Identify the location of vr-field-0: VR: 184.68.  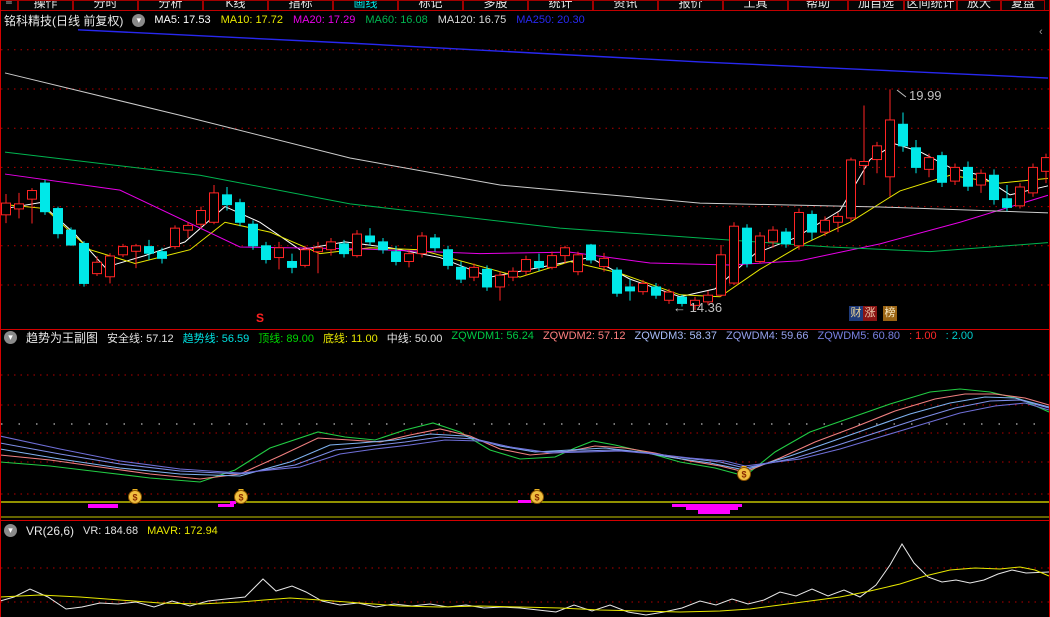
(111, 530).